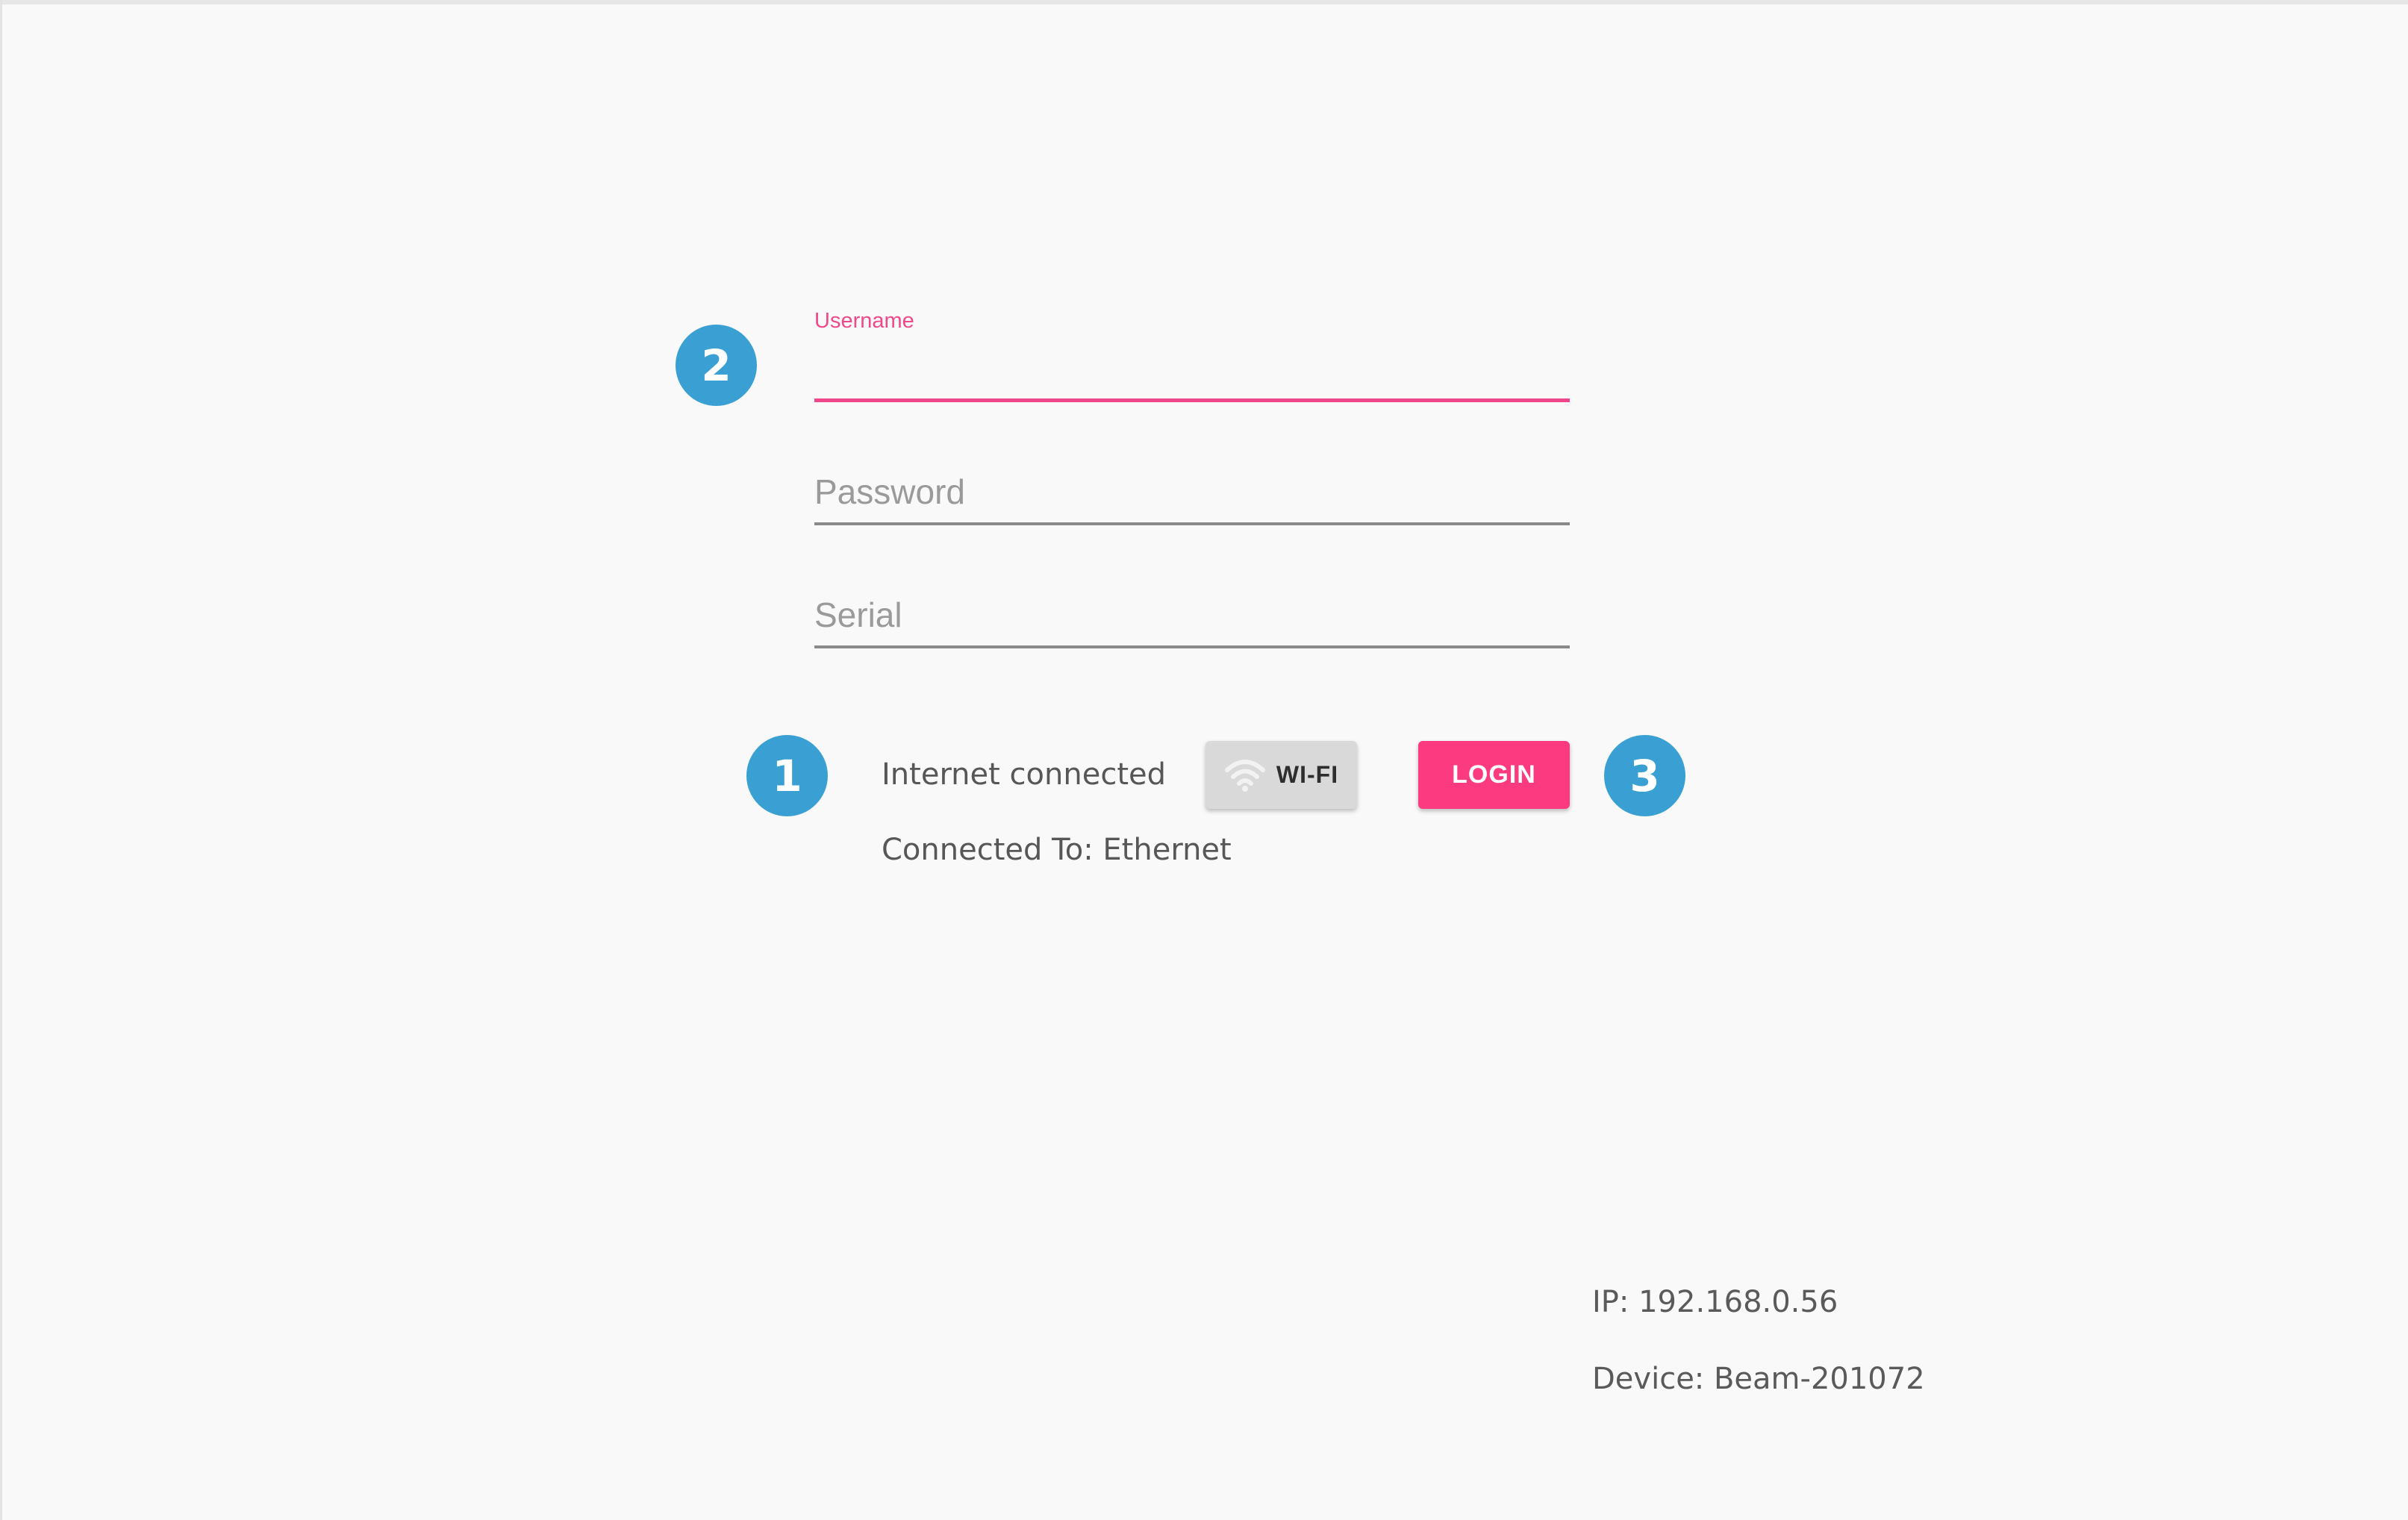 Image resolution: width=2408 pixels, height=1520 pixels. What do you see at coordinates (1192, 523) in the screenshot?
I see `password-underline` at bounding box center [1192, 523].